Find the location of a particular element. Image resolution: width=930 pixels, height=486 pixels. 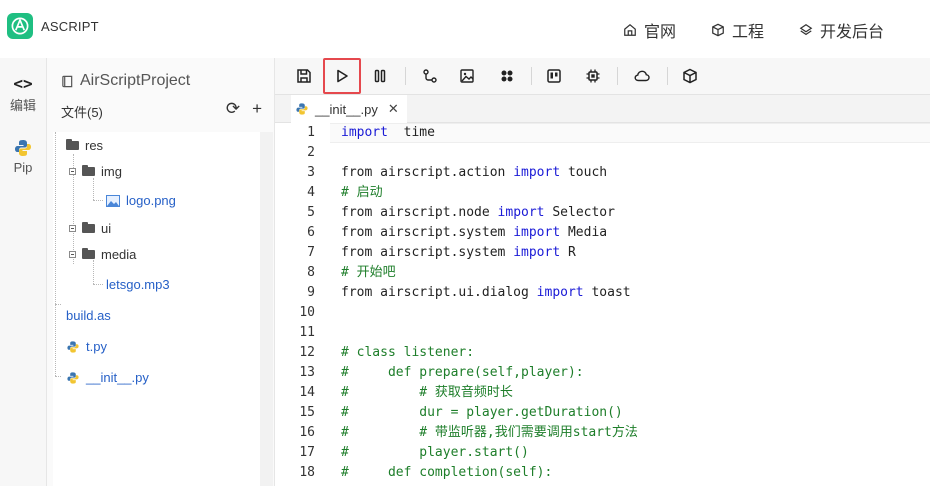

code-comment: # dur = player.getDuration() is located at coordinates (482, 412).